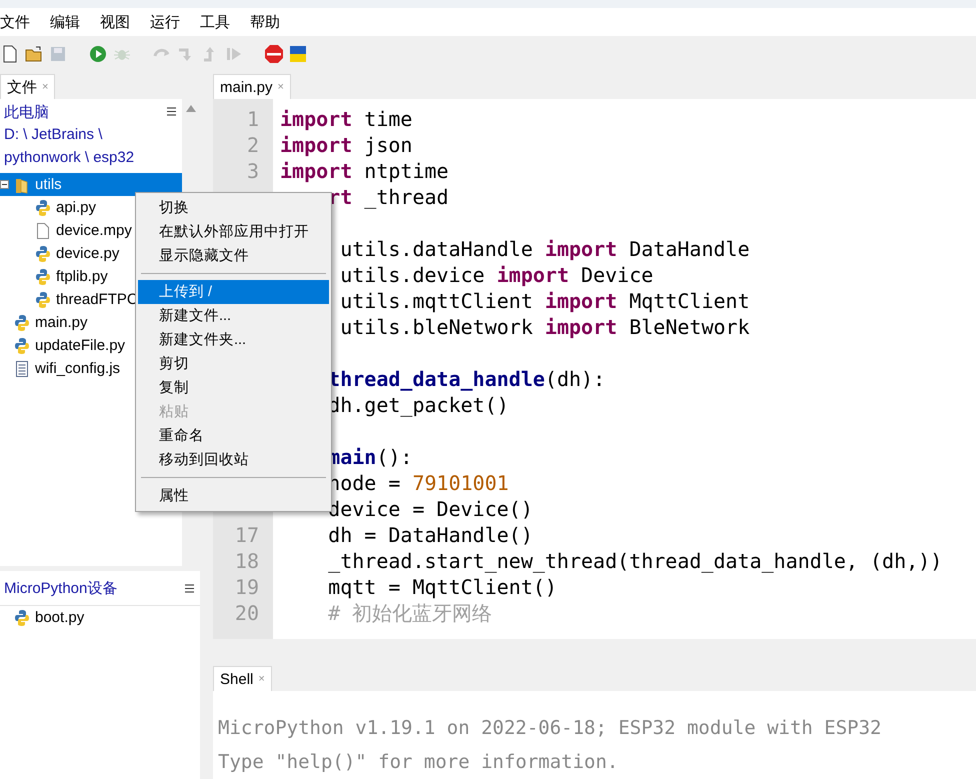 The height and width of the screenshot is (779, 976). What do you see at coordinates (246, 587) in the screenshot?
I see `line-number: 19` at bounding box center [246, 587].